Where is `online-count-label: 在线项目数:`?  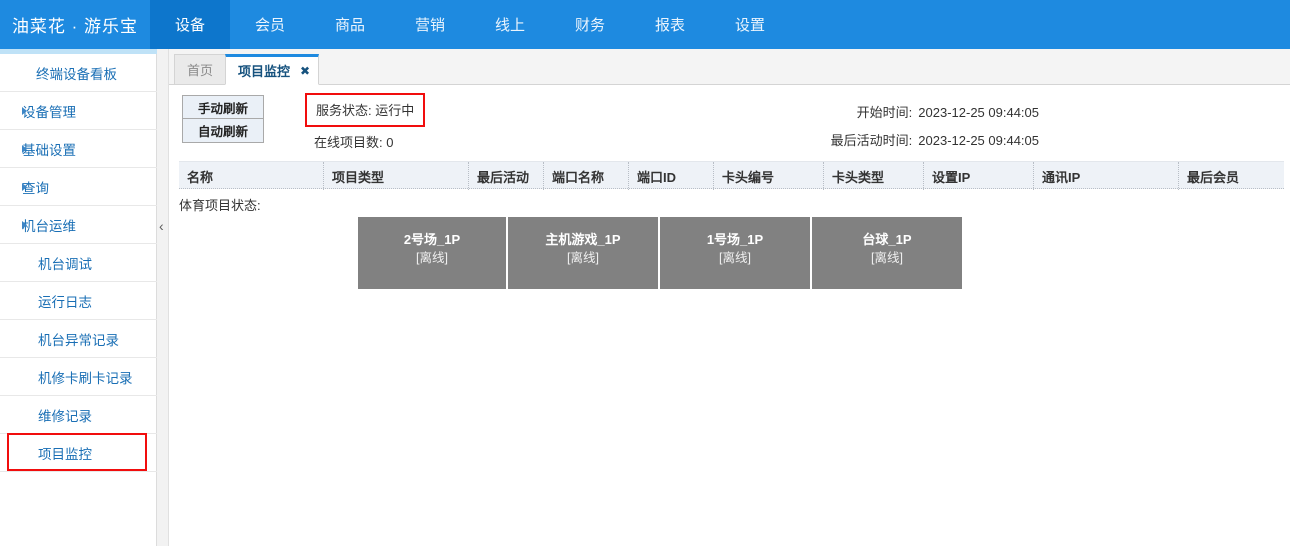
online-count-label: 在线项目数: is located at coordinates (348, 142).